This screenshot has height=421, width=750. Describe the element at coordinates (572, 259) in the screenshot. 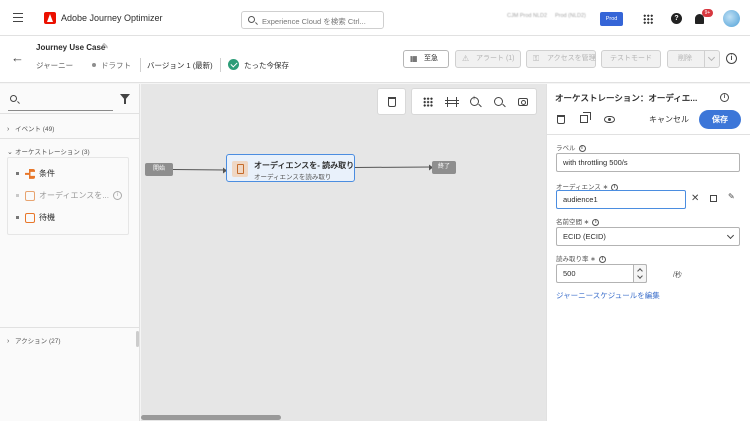

I see `label-text: 読み取り率` at that location.